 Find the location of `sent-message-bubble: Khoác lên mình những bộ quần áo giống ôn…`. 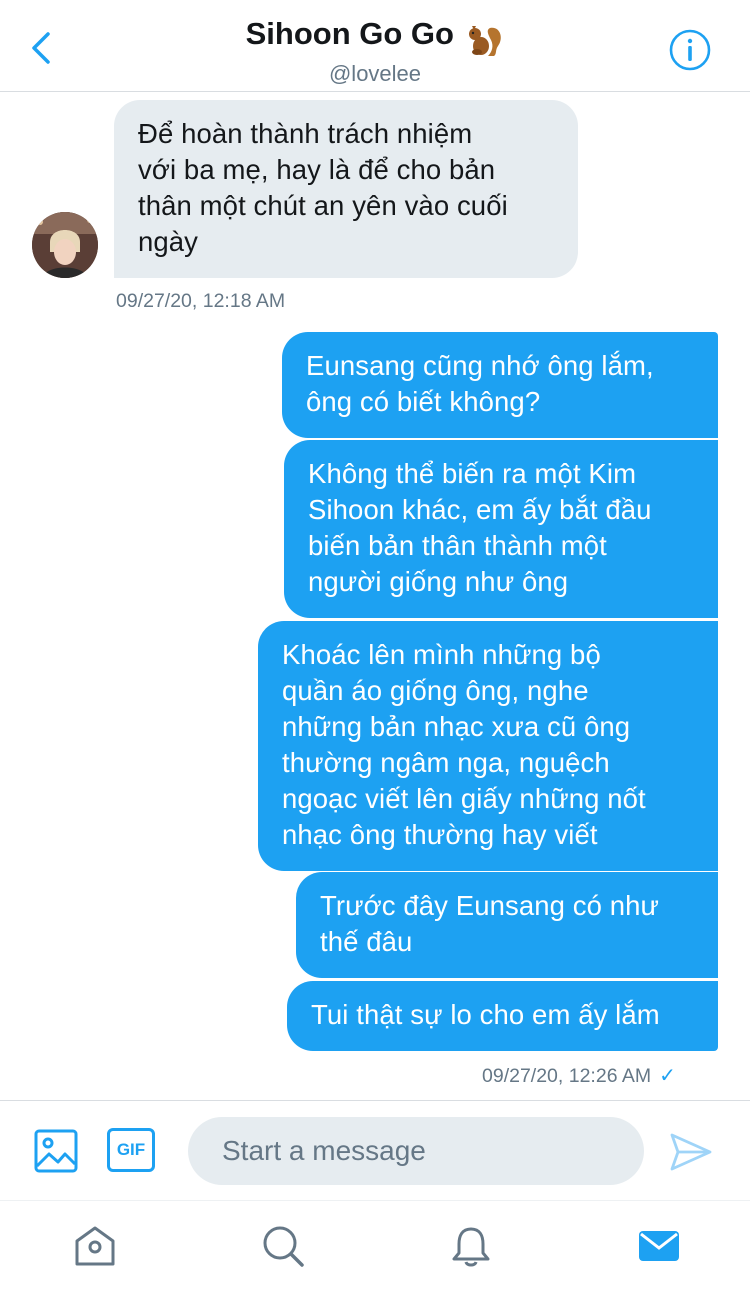

sent-message-bubble: Khoác lên mình những bộ quần áo giống ôn… is located at coordinates (488, 746).